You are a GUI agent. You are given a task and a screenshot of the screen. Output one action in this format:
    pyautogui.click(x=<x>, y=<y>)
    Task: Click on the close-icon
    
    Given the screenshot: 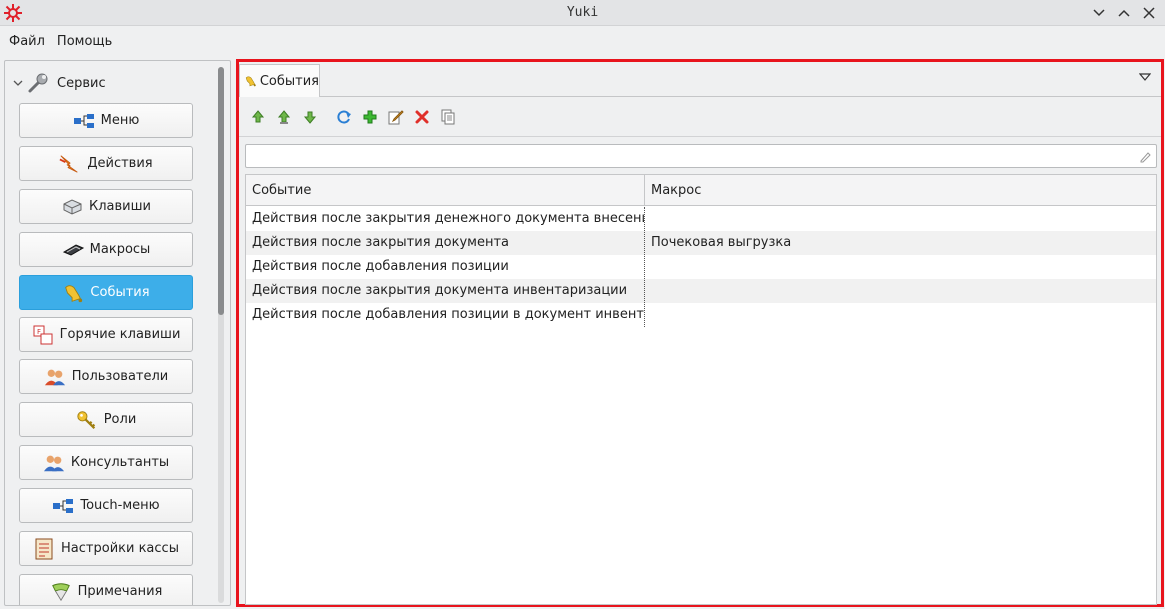 What is the action you would take?
    pyautogui.click(x=1148, y=12)
    